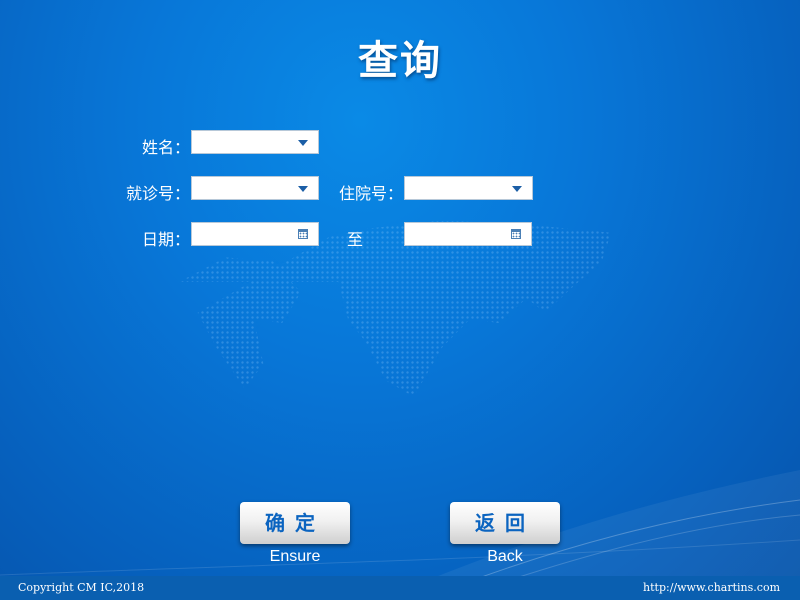  What do you see at coordinates (505, 556) in the screenshot?
I see `back-caption: Back` at bounding box center [505, 556].